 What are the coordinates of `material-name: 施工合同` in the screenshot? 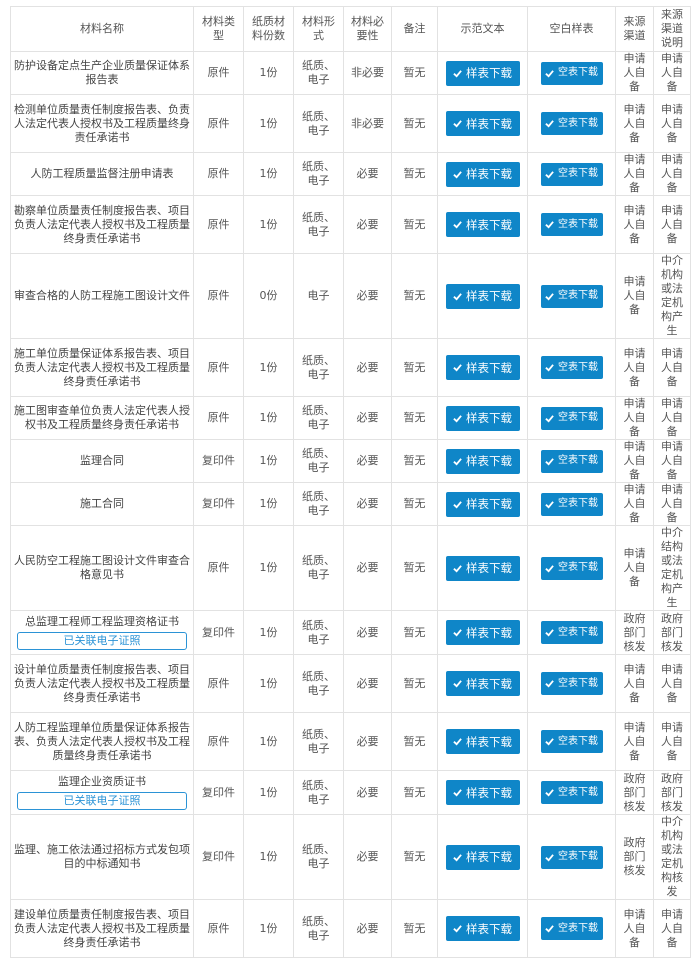 It's located at (102, 503).